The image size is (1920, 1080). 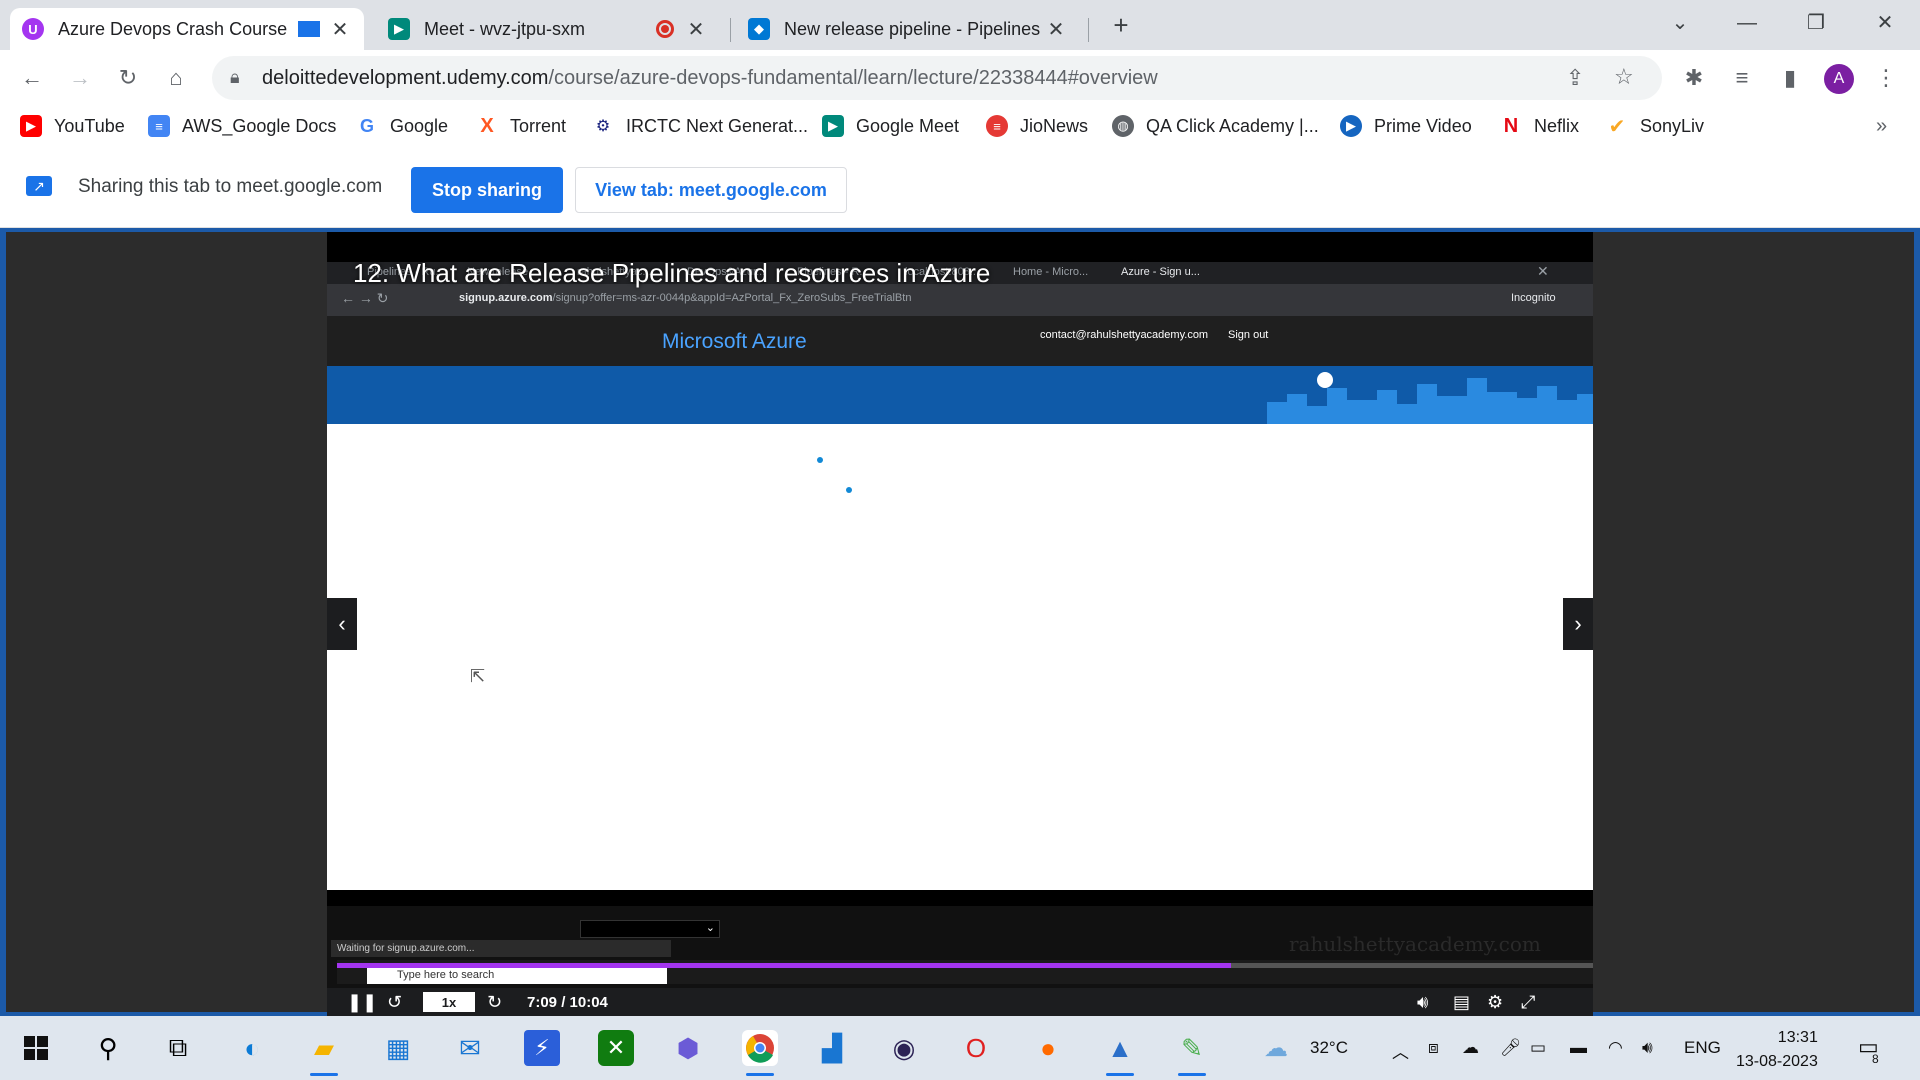 What do you see at coordinates (688, 1048) in the screenshot?
I see `teams-icon: ⬢` at bounding box center [688, 1048].